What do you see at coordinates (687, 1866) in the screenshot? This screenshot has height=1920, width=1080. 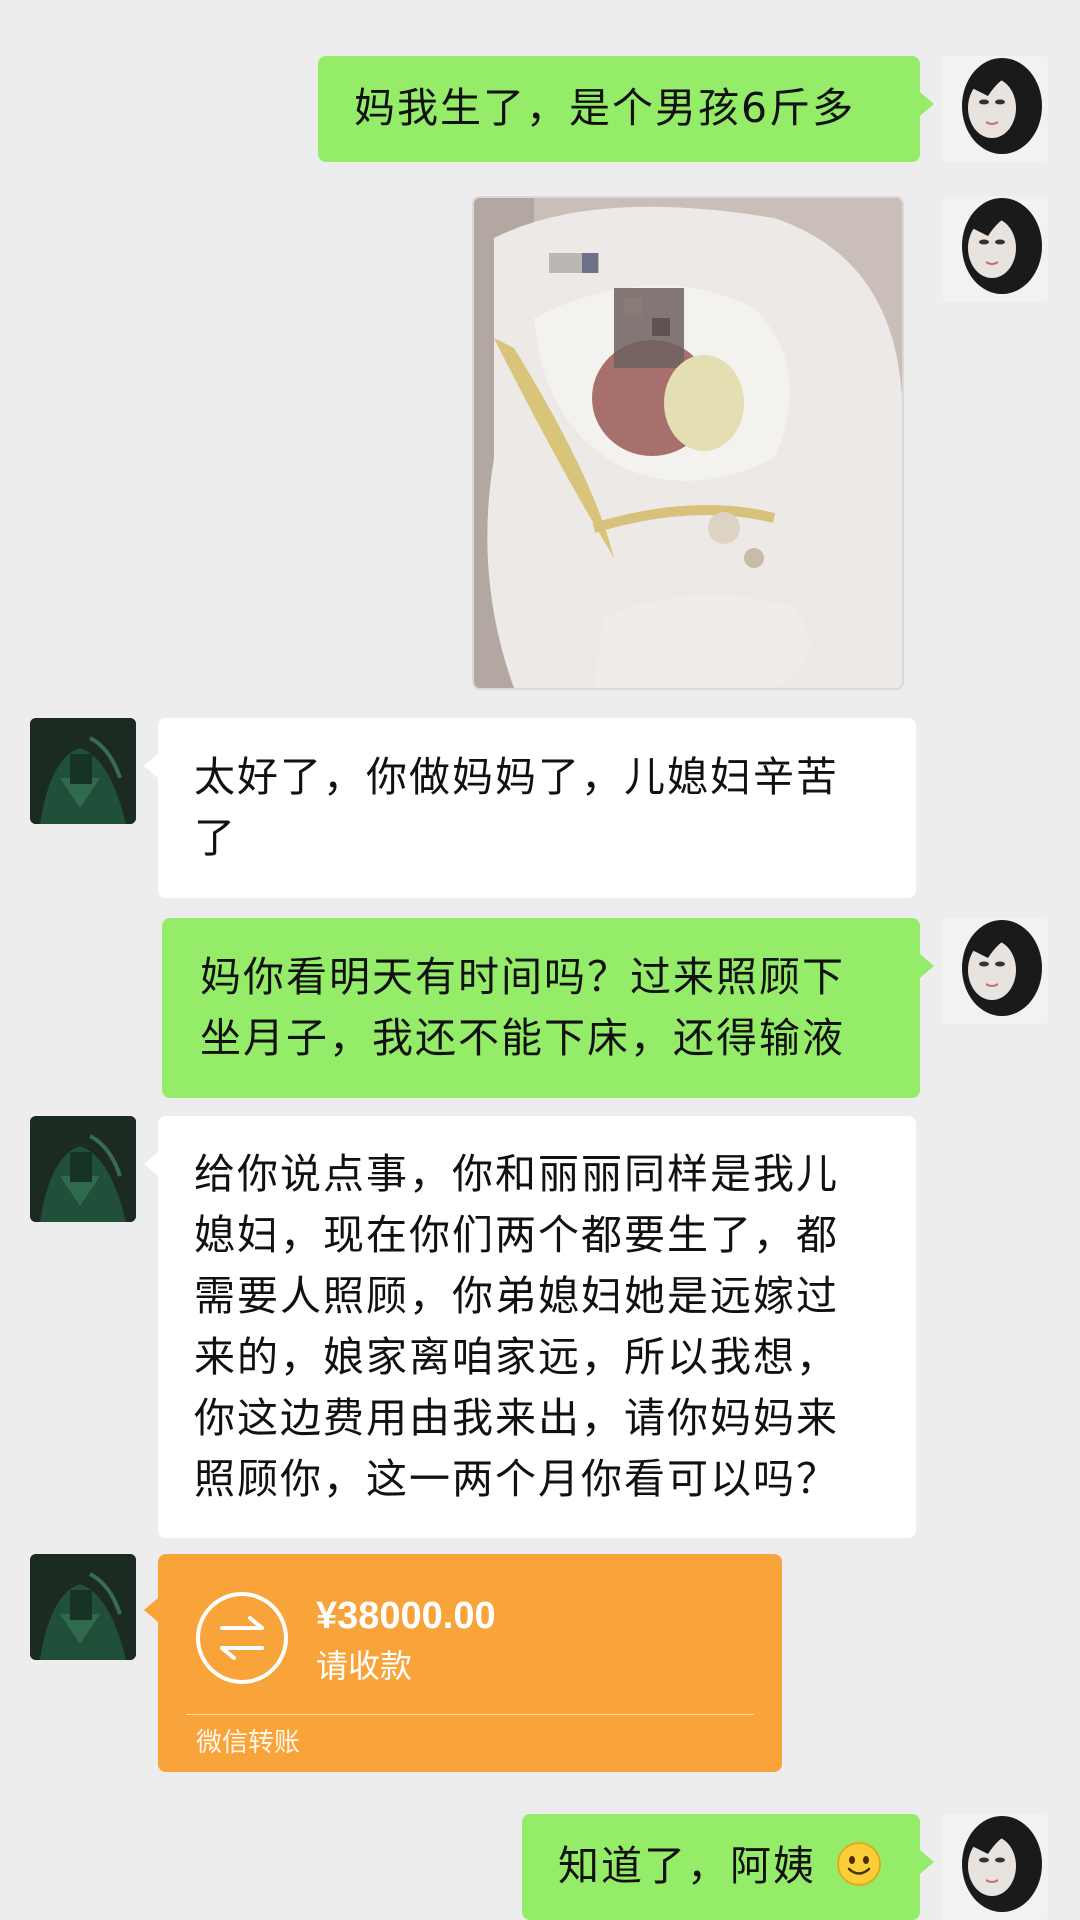 I see `message-text: 知道了，阿姨` at bounding box center [687, 1866].